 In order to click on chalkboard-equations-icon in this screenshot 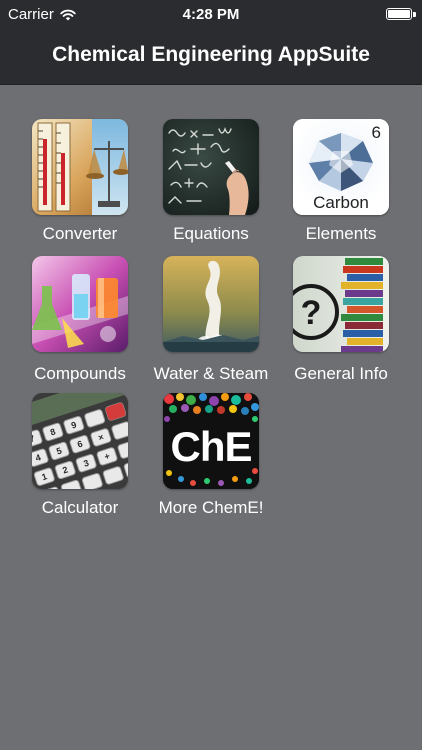, I will do `click(211, 167)`.